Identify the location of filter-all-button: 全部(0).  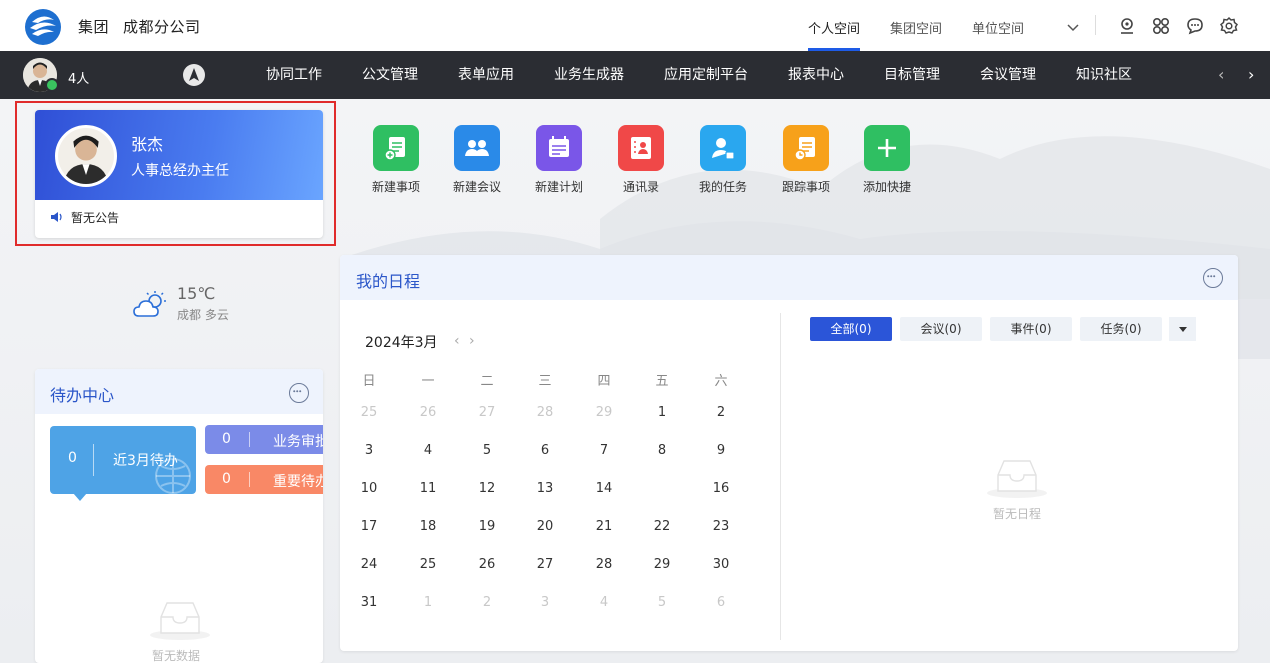
(851, 329).